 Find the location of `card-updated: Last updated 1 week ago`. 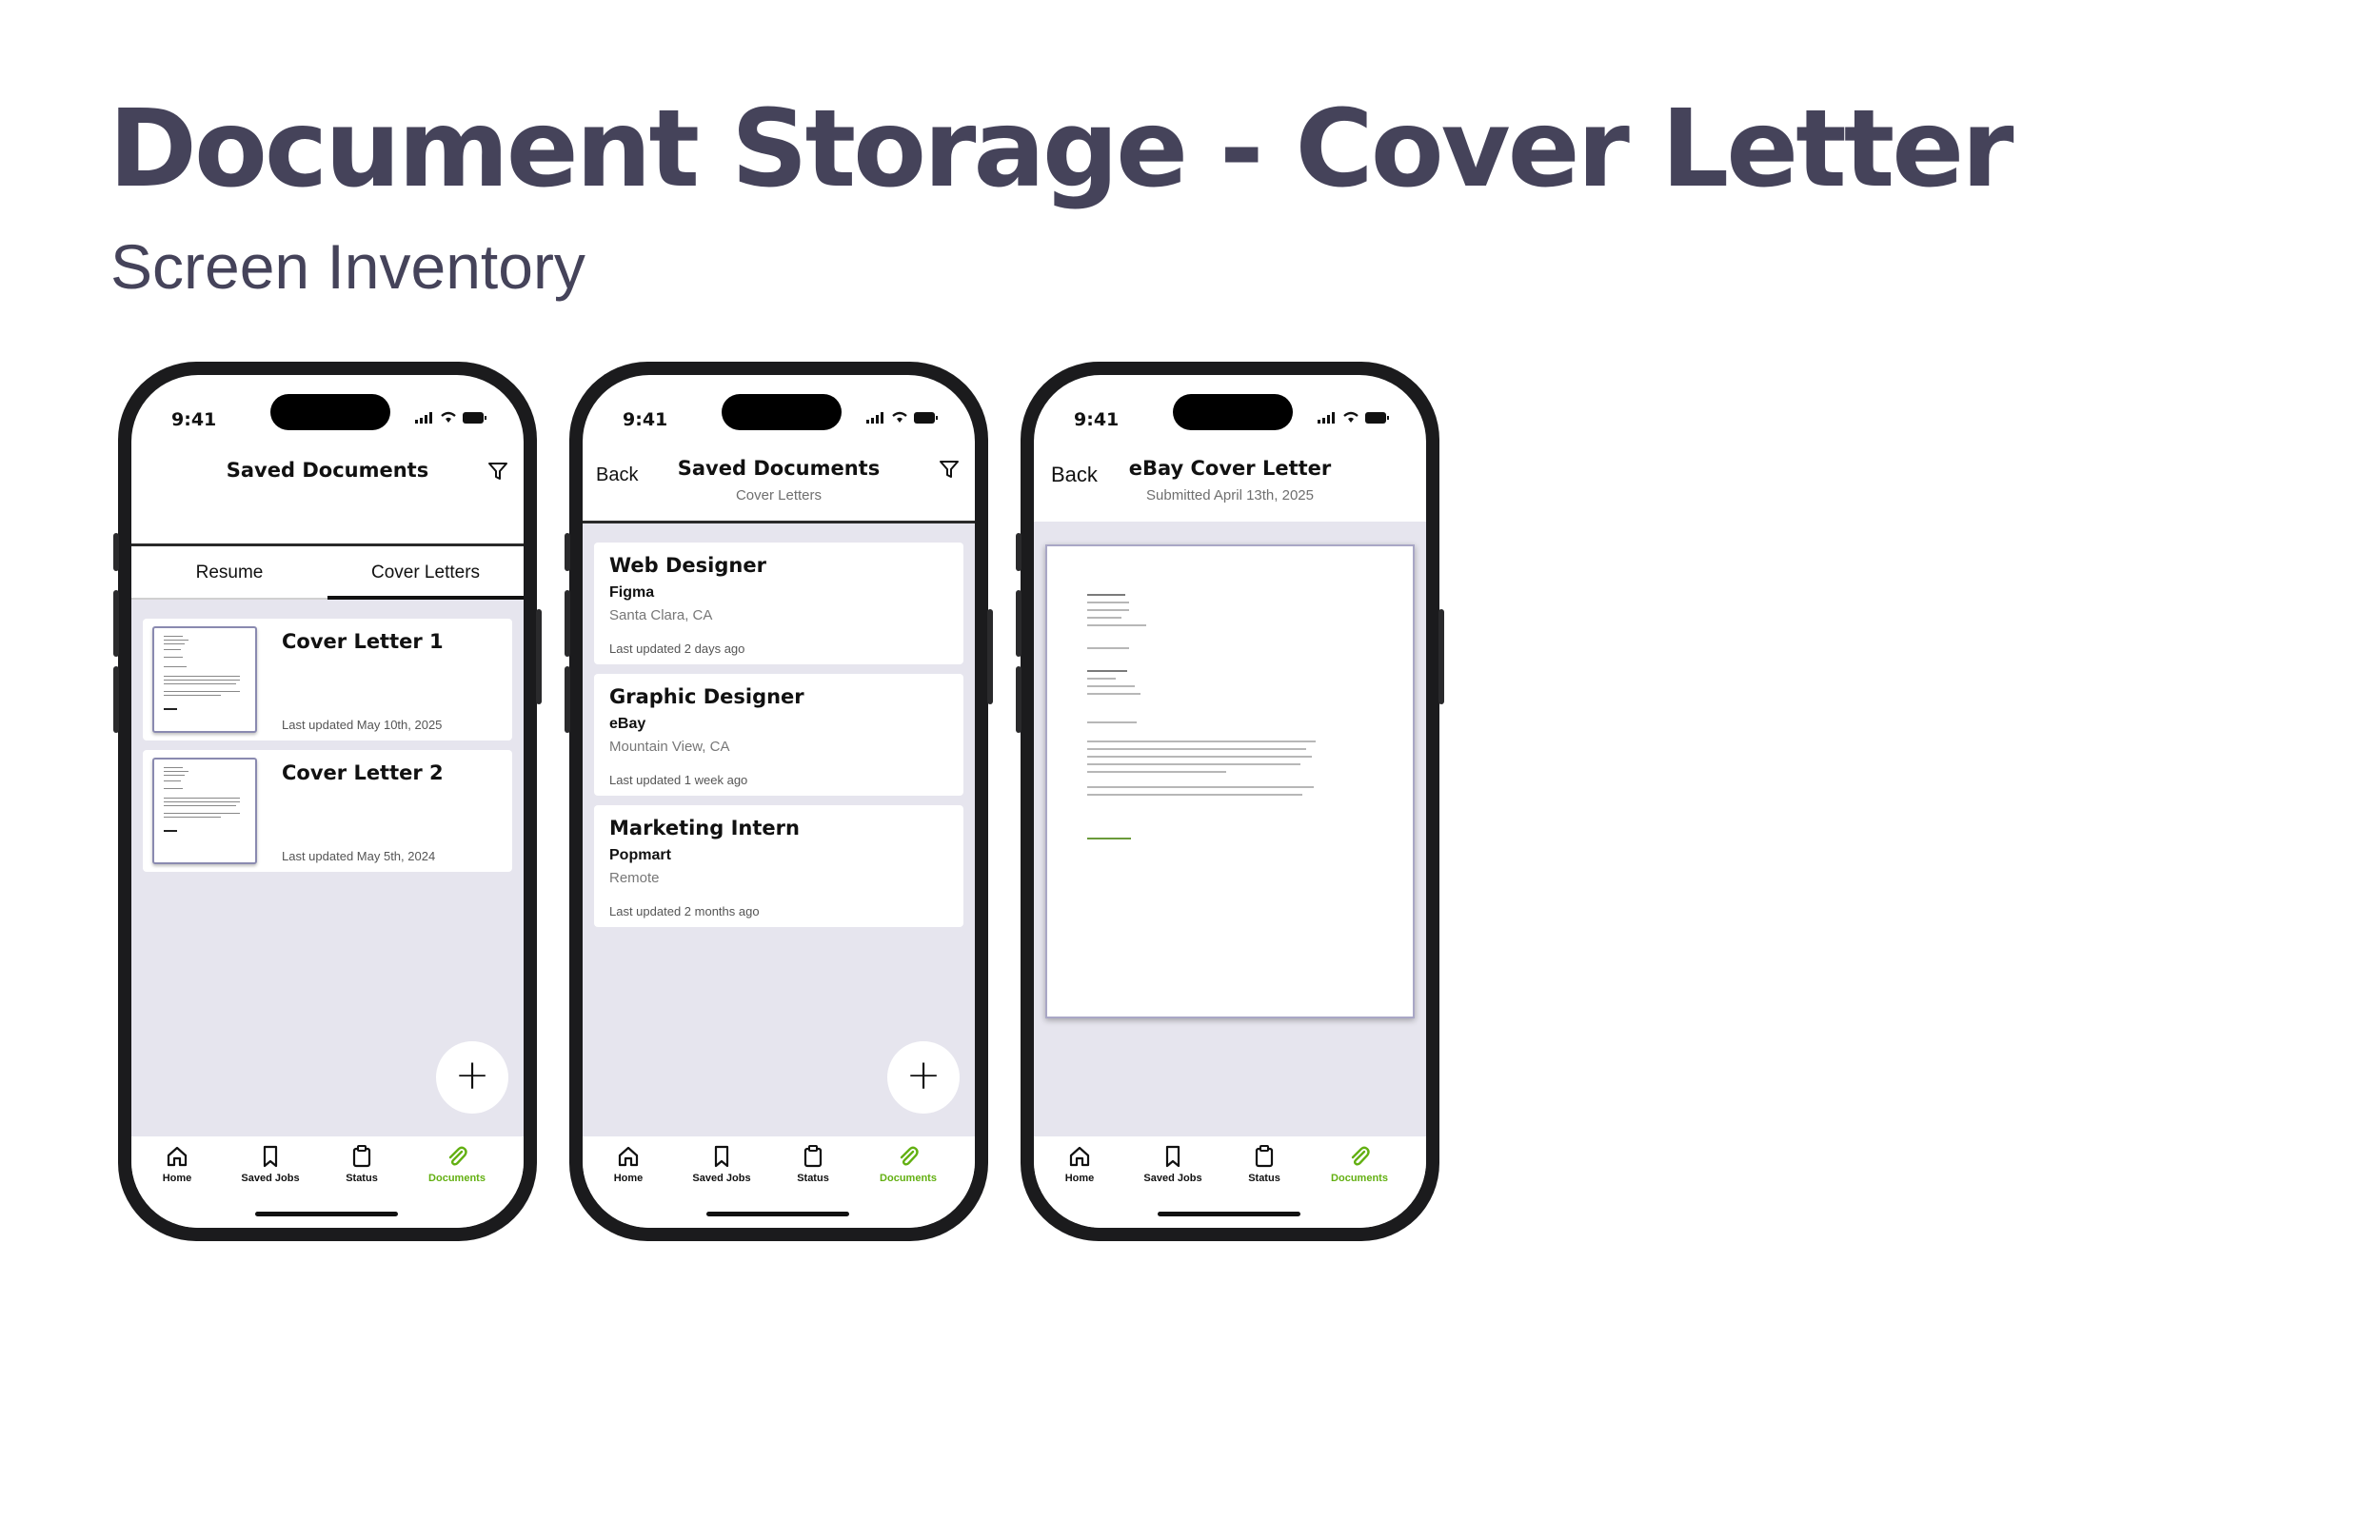

card-updated: Last updated 1 week ago is located at coordinates (678, 780).